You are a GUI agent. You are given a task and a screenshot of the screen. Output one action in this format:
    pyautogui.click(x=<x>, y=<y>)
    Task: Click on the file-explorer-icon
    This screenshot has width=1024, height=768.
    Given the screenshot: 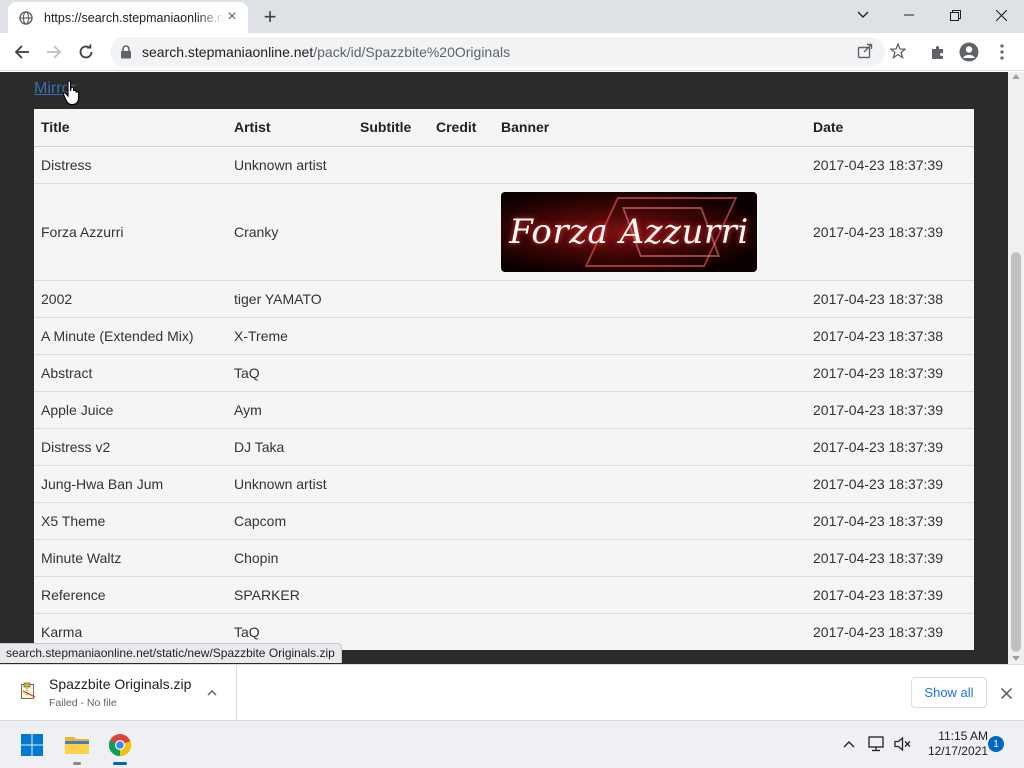 What is the action you would take?
    pyautogui.click(x=77, y=746)
    